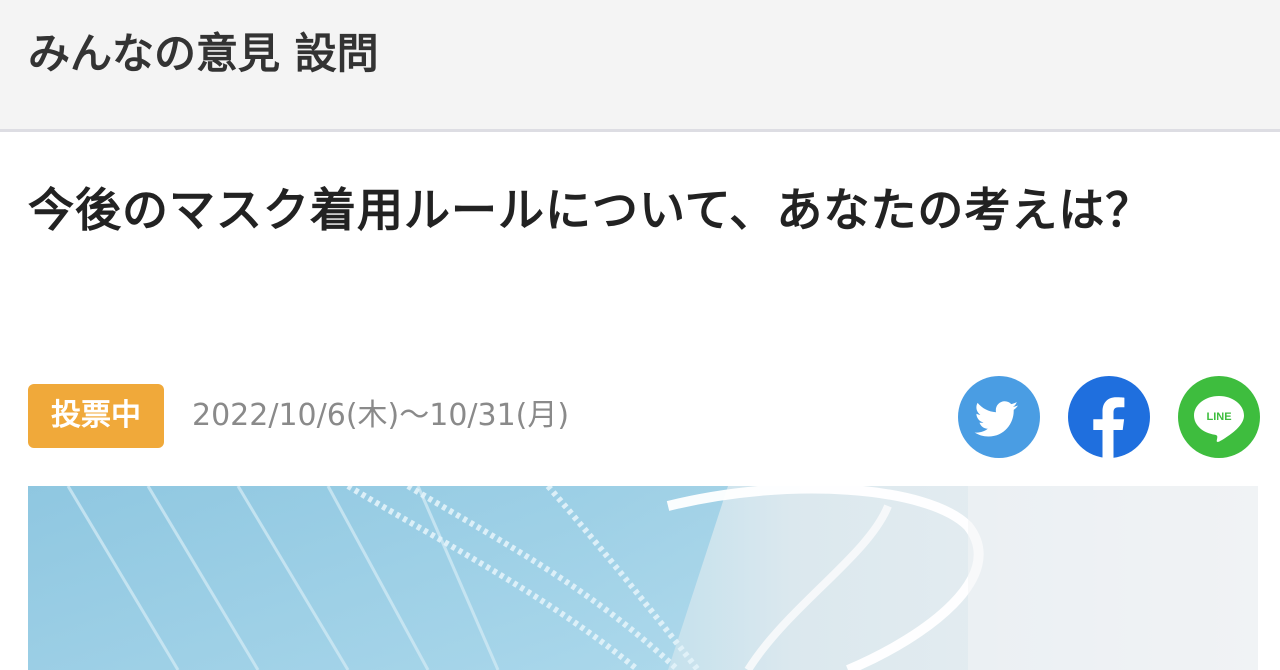 Image resolution: width=1280 pixels, height=670 pixels. I want to click on line-icon: LINE, so click(1219, 419).